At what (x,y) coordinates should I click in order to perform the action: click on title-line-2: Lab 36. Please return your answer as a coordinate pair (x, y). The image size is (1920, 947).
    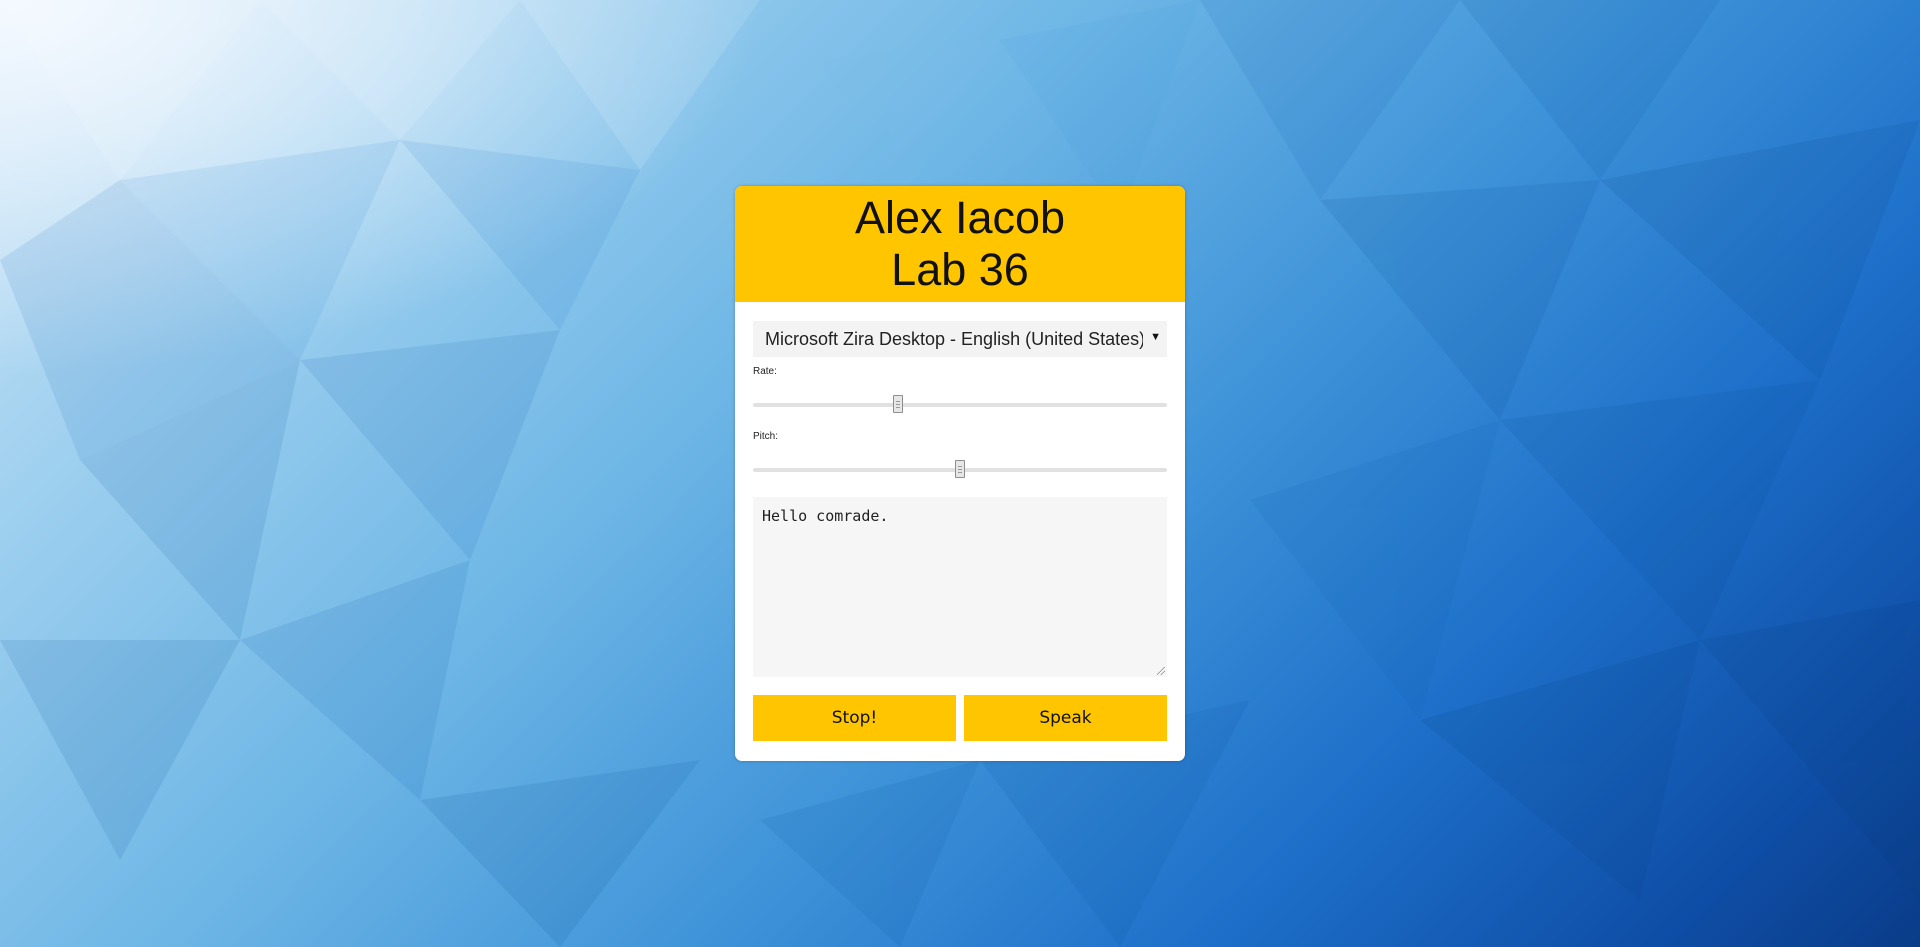
    Looking at the image, I should click on (960, 269).